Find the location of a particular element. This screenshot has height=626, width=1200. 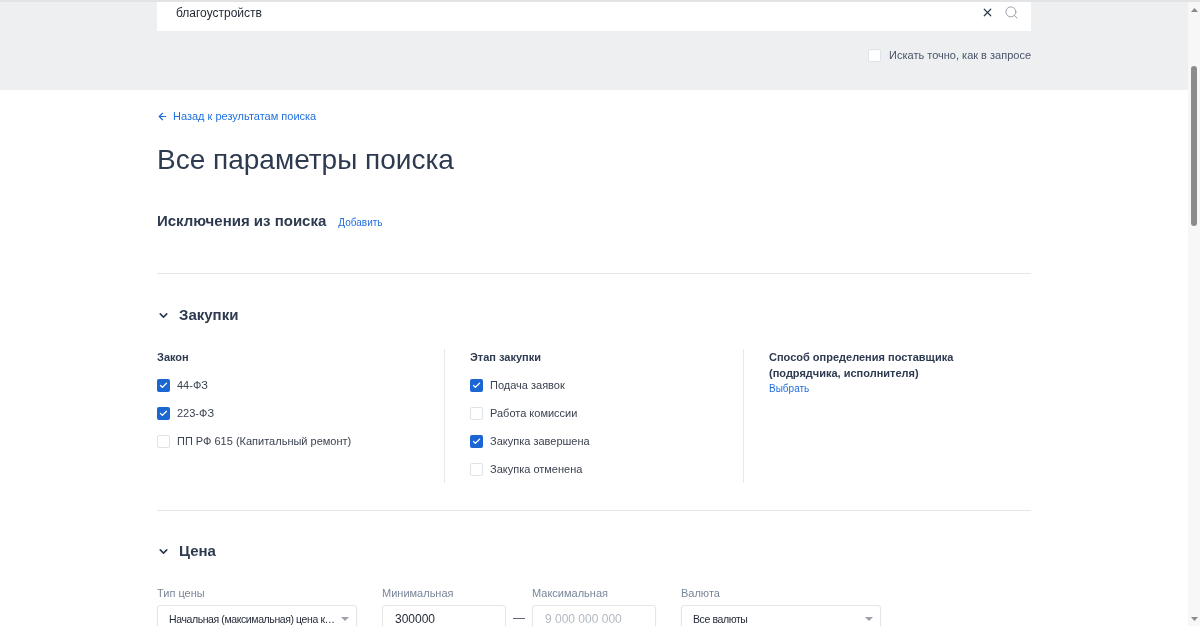

field-label: Минимальная is located at coordinates (418, 593).